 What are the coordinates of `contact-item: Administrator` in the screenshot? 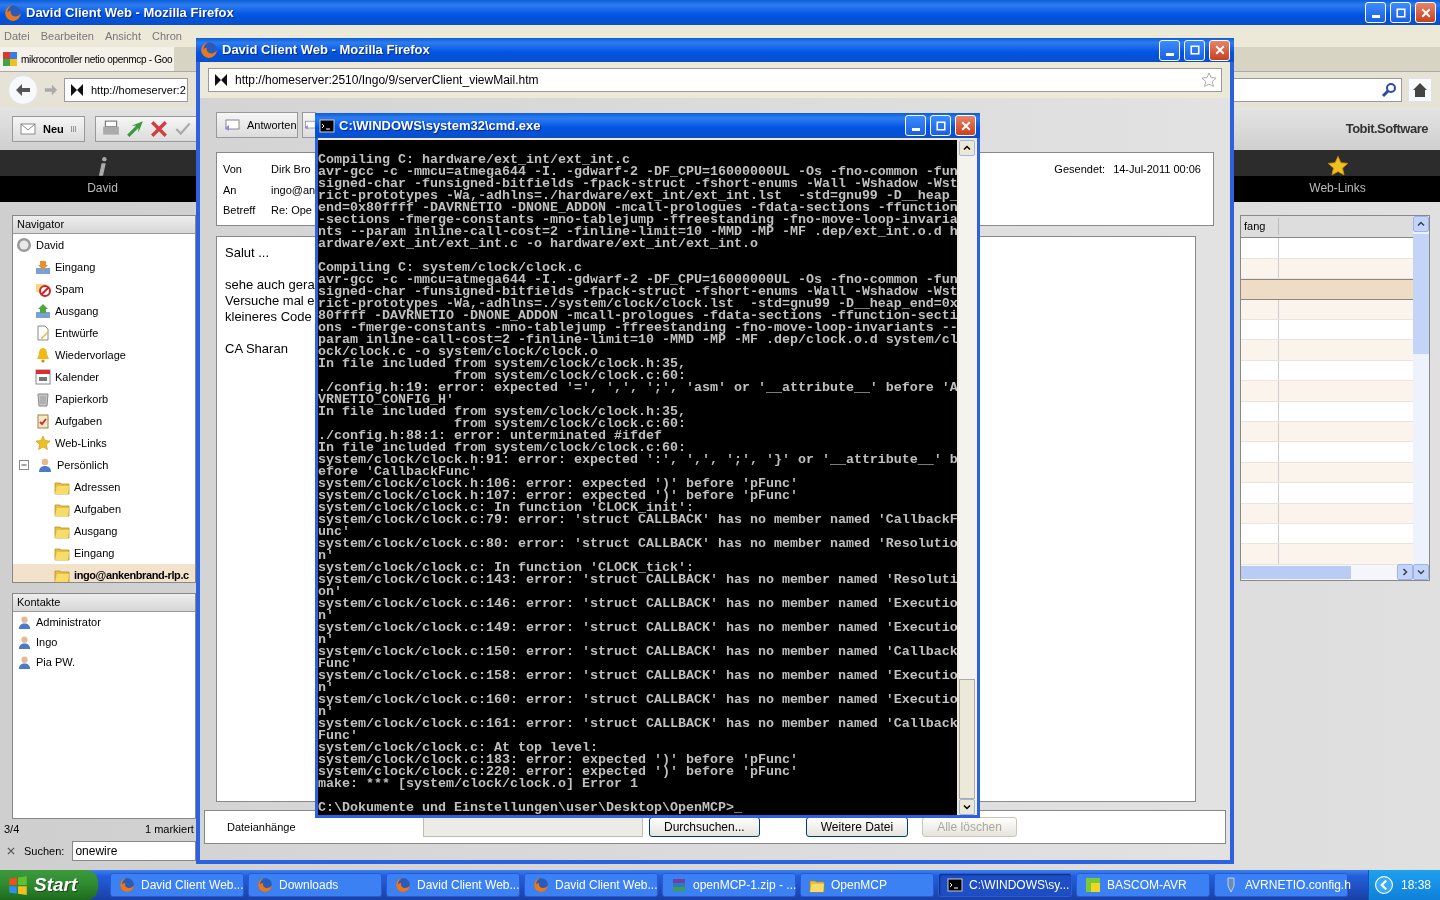 It's located at (104, 622).